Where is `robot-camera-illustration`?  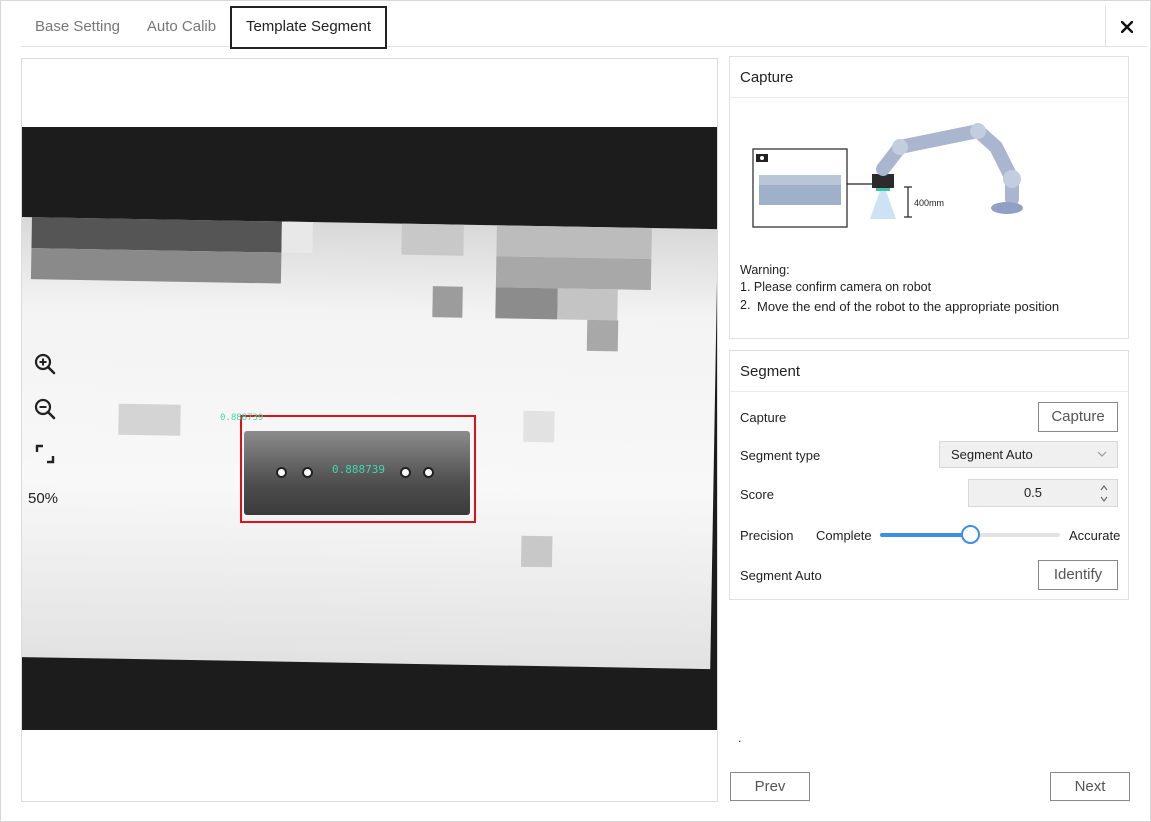 robot-camera-illustration is located at coordinates (887, 175).